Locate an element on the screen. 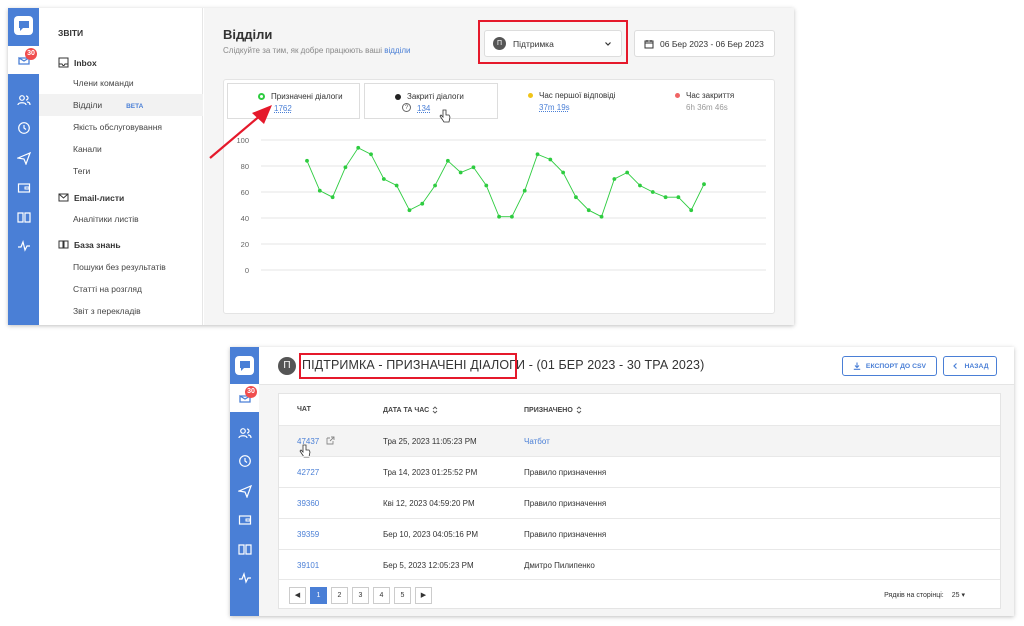 This screenshot has width=1024, height=626. menu-item-service-quality: Якість обслуговування is located at coordinates (121, 127).